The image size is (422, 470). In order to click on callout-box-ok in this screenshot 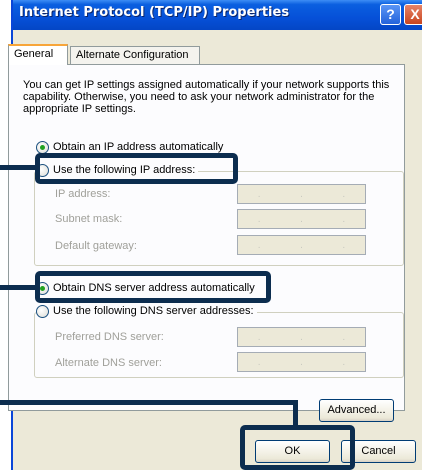, I will do `click(297, 447)`.